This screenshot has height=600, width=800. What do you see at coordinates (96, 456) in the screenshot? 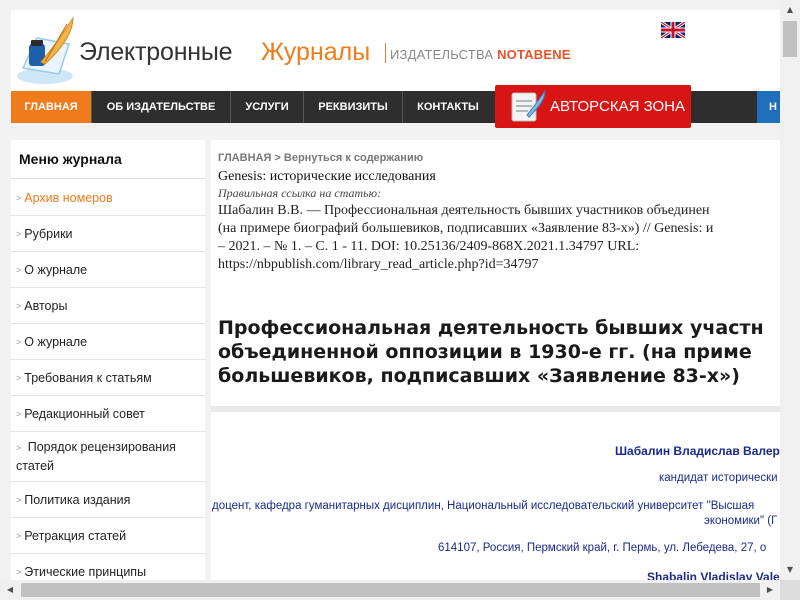
I see `sidebar-item-text: Порядок рецензирования статей` at bounding box center [96, 456].